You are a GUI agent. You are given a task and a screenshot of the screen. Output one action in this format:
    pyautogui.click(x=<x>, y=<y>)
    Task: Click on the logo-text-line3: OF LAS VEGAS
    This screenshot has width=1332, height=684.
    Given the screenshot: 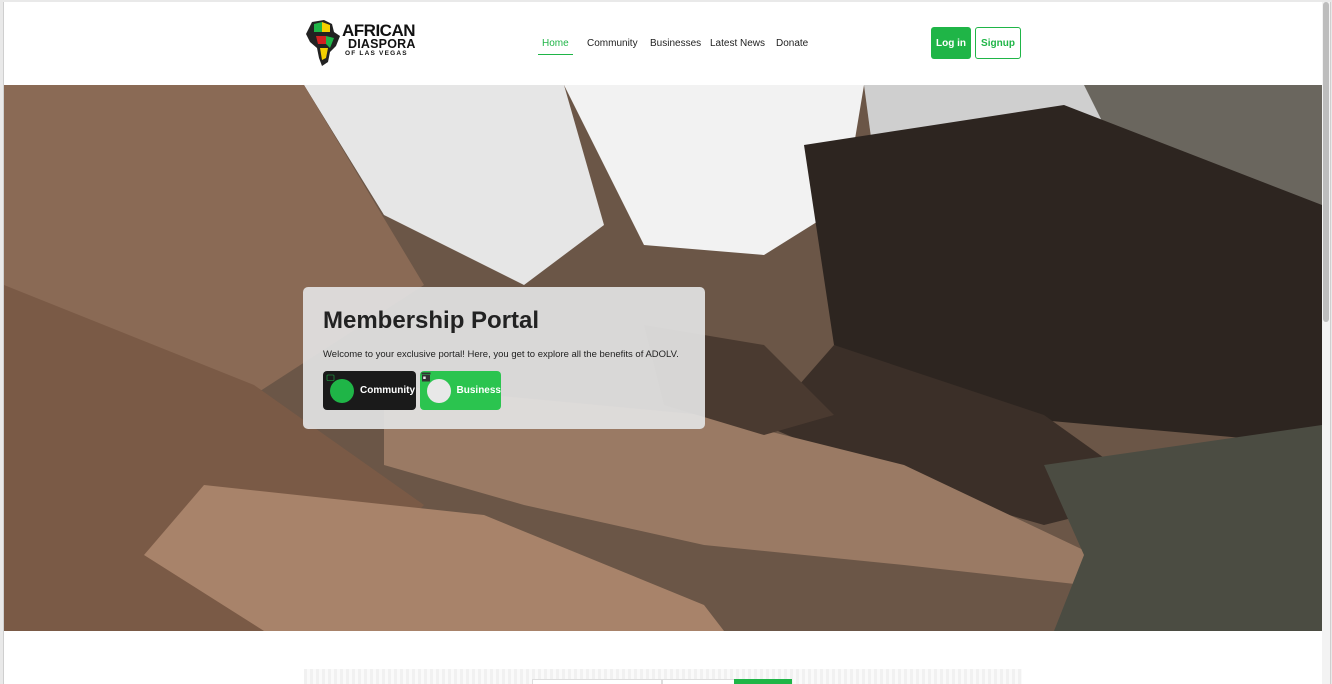 What is the action you would take?
    pyautogui.click(x=376, y=53)
    